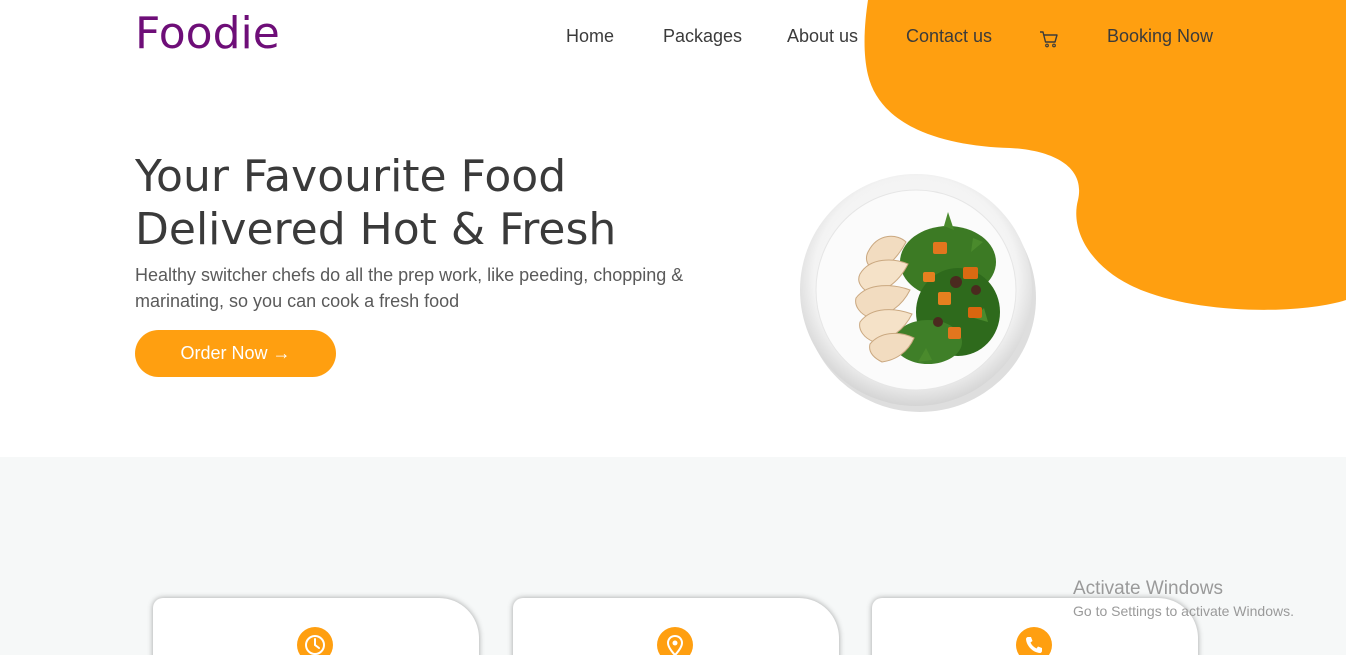  I want to click on clock-icon, so click(315, 641).